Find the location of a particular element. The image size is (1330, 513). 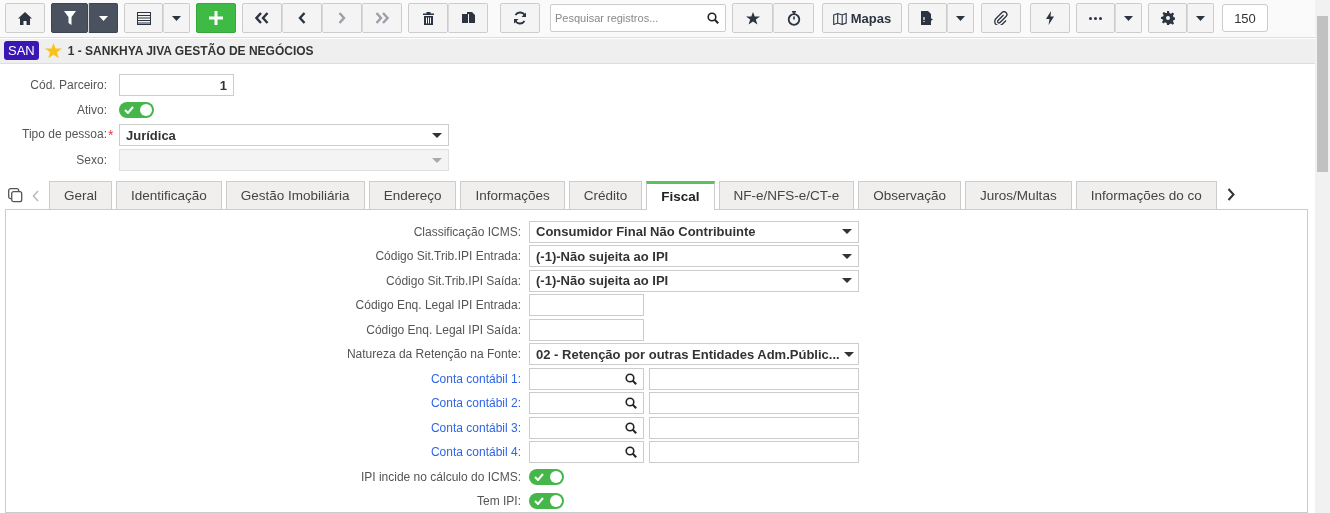

field-label: Código Enq. Legal IPI Saída: is located at coordinates (443, 329).